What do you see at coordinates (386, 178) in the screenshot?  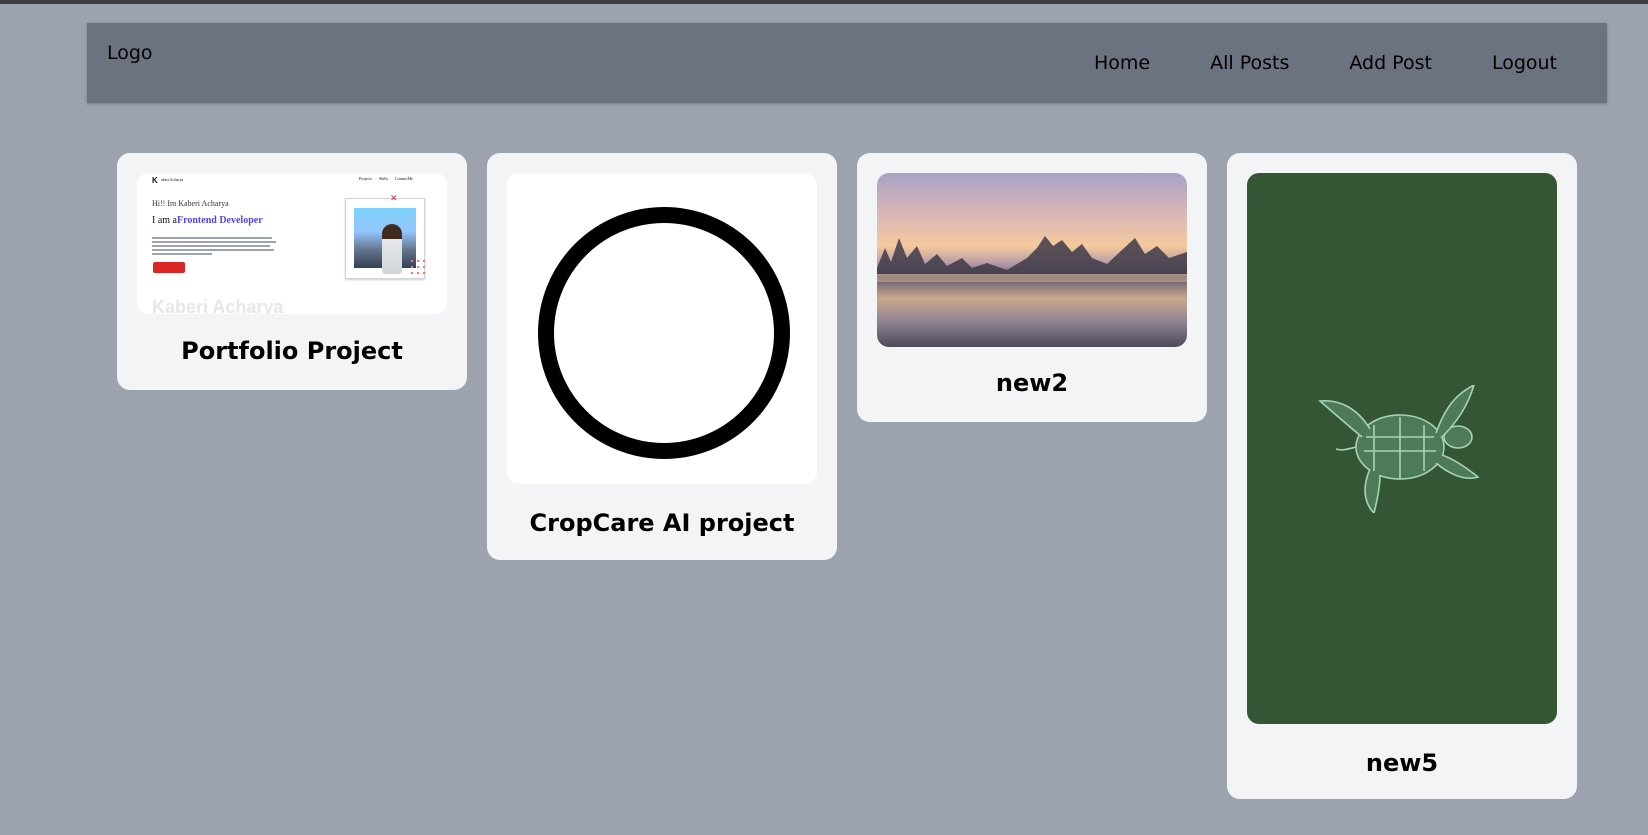 I see `thumb-nav-links: Projects Skills ContactMe` at bounding box center [386, 178].